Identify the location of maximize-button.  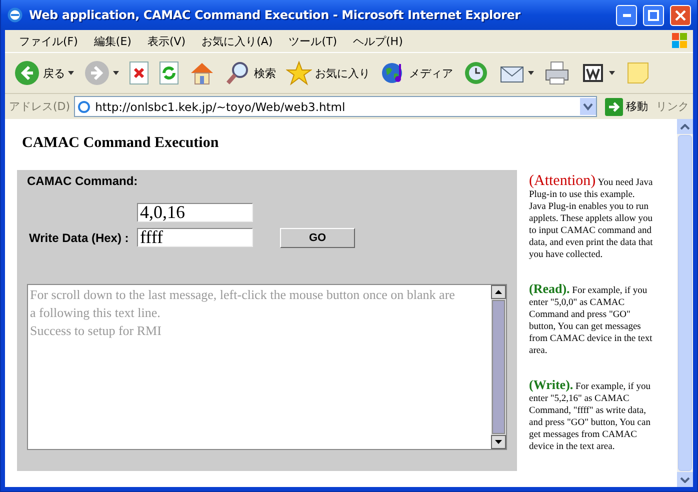
(653, 15).